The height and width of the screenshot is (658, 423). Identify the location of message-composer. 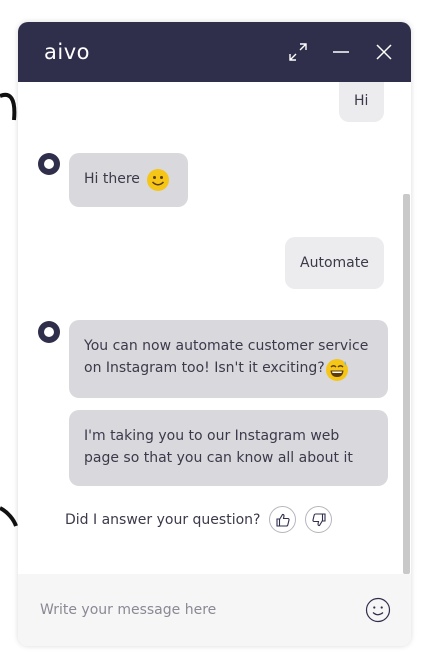
(214, 610).